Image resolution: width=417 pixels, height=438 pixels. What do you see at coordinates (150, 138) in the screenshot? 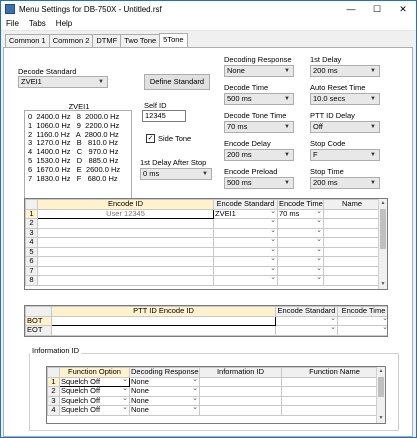
I see `side-tone-checkbox: ✓` at bounding box center [150, 138].